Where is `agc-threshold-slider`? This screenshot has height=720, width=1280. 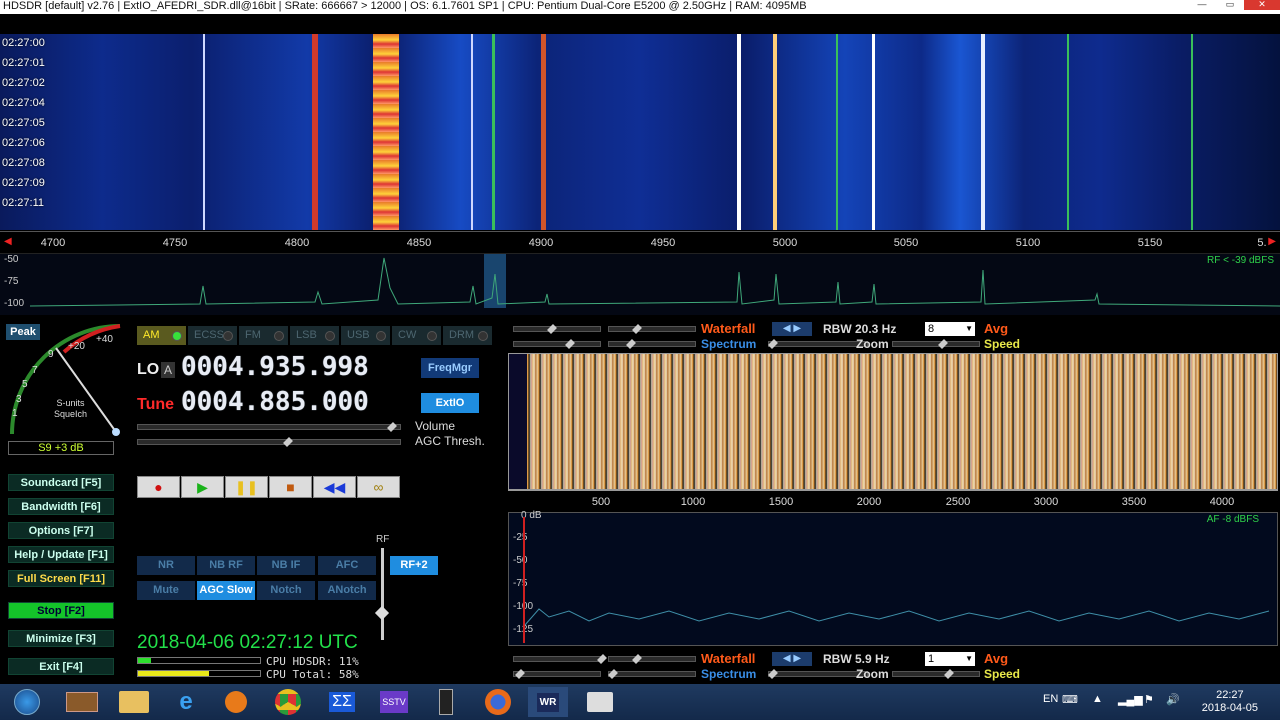 agc-threshold-slider is located at coordinates (269, 442).